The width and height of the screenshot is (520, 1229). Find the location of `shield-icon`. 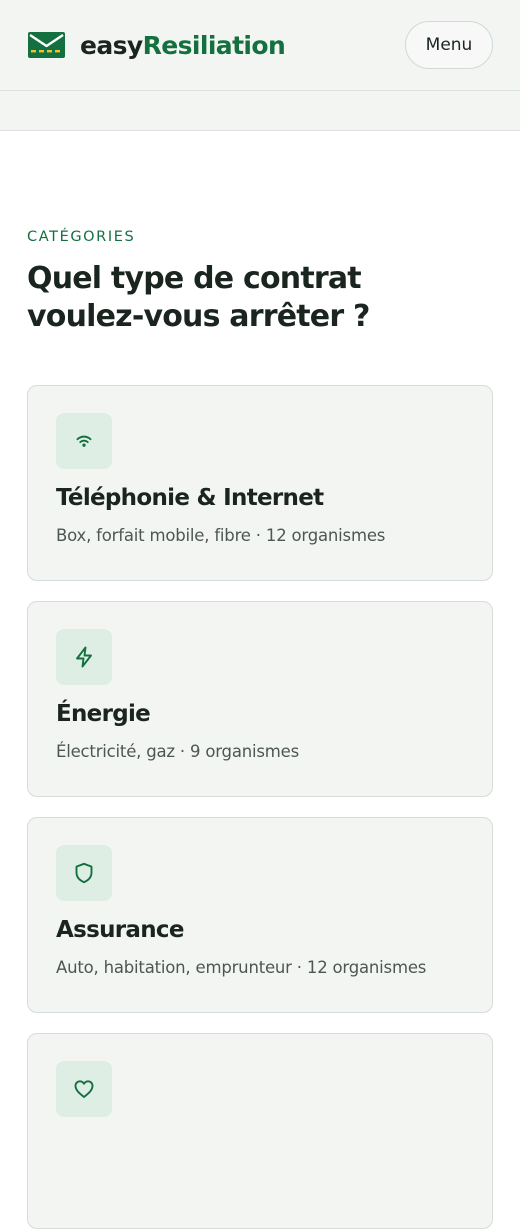

shield-icon is located at coordinates (84, 873).